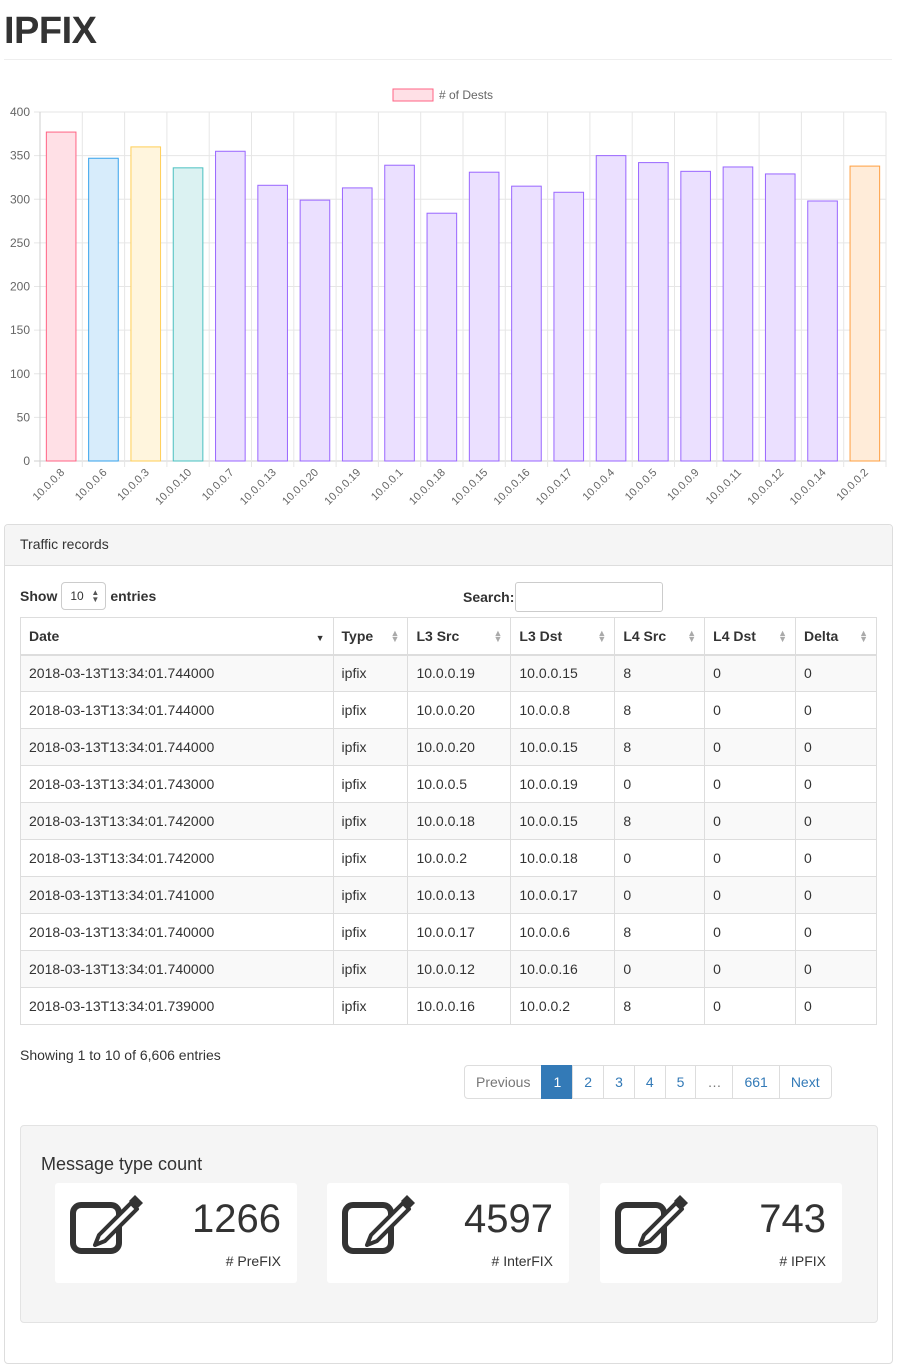 The width and height of the screenshot is (905, 1364). Describe the element at coordinates (503, 1082) in the screenshot. I see `previous-page-button: Previous` at that location.